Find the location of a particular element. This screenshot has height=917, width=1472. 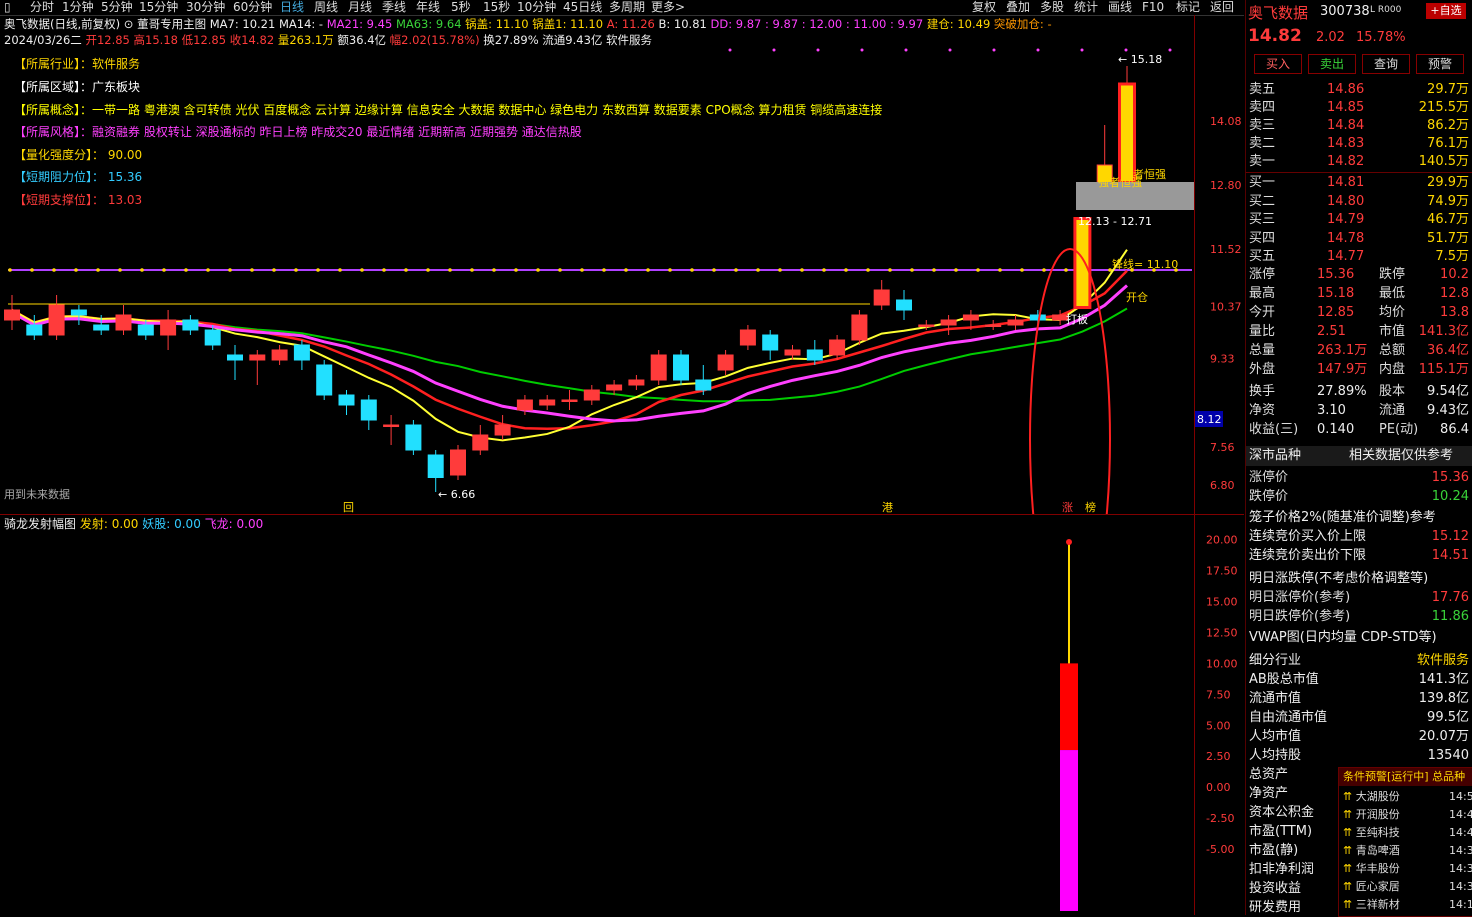

ask-row-cell: 14.85 is located at coordinates (1346, 107).